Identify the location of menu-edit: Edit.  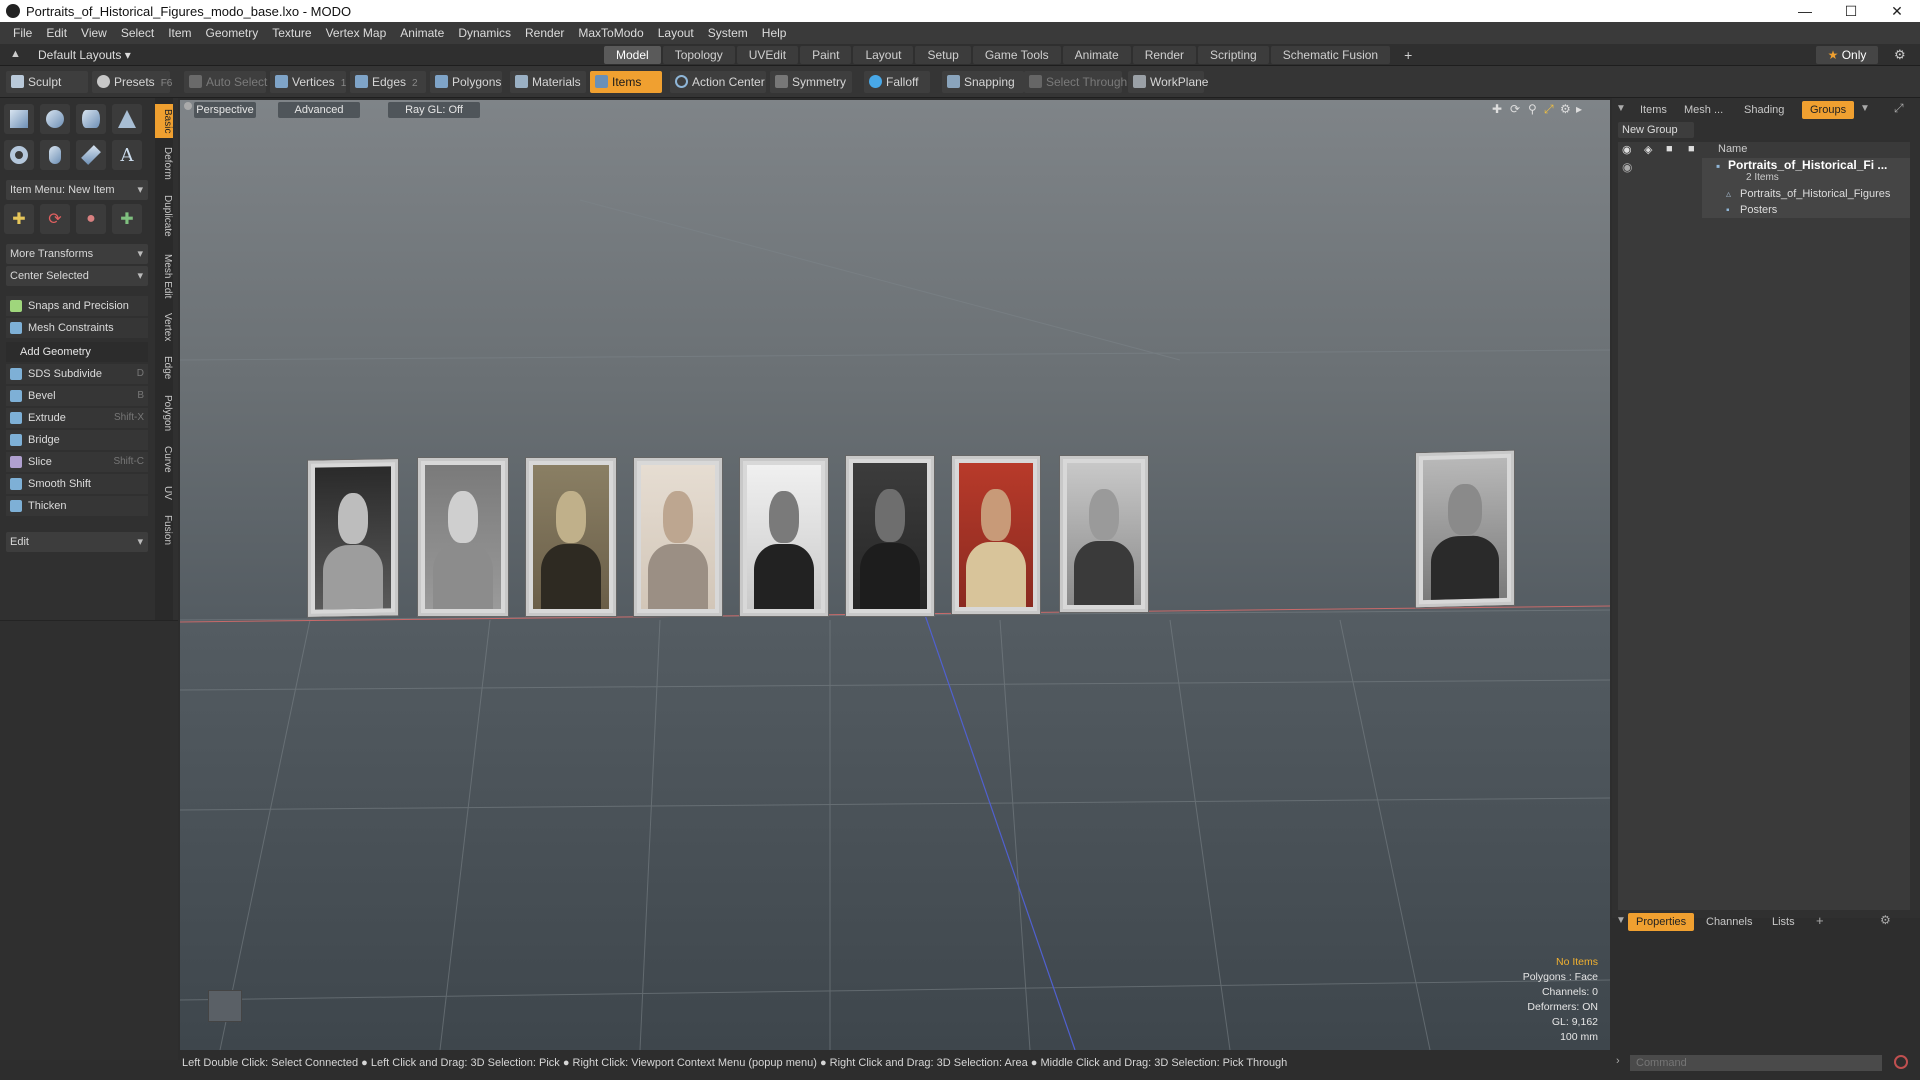
(56, 33).